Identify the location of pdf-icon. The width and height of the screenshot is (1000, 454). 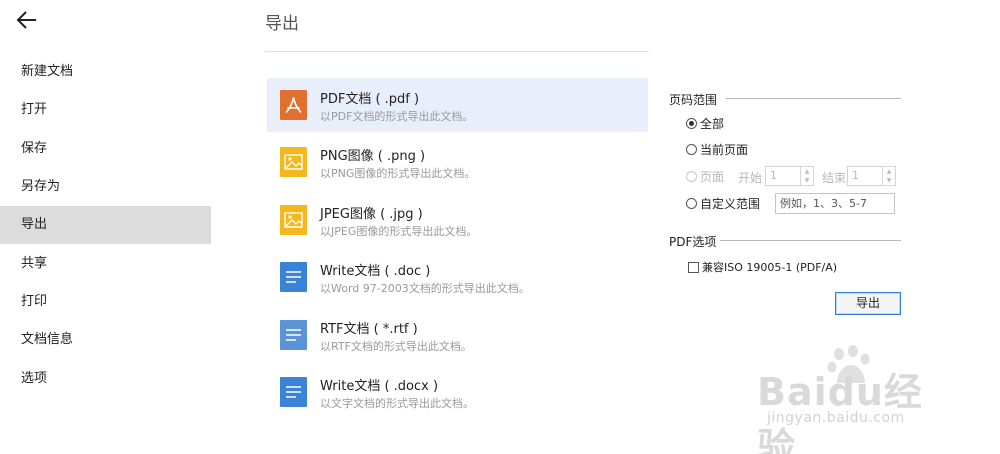
(293, 105).